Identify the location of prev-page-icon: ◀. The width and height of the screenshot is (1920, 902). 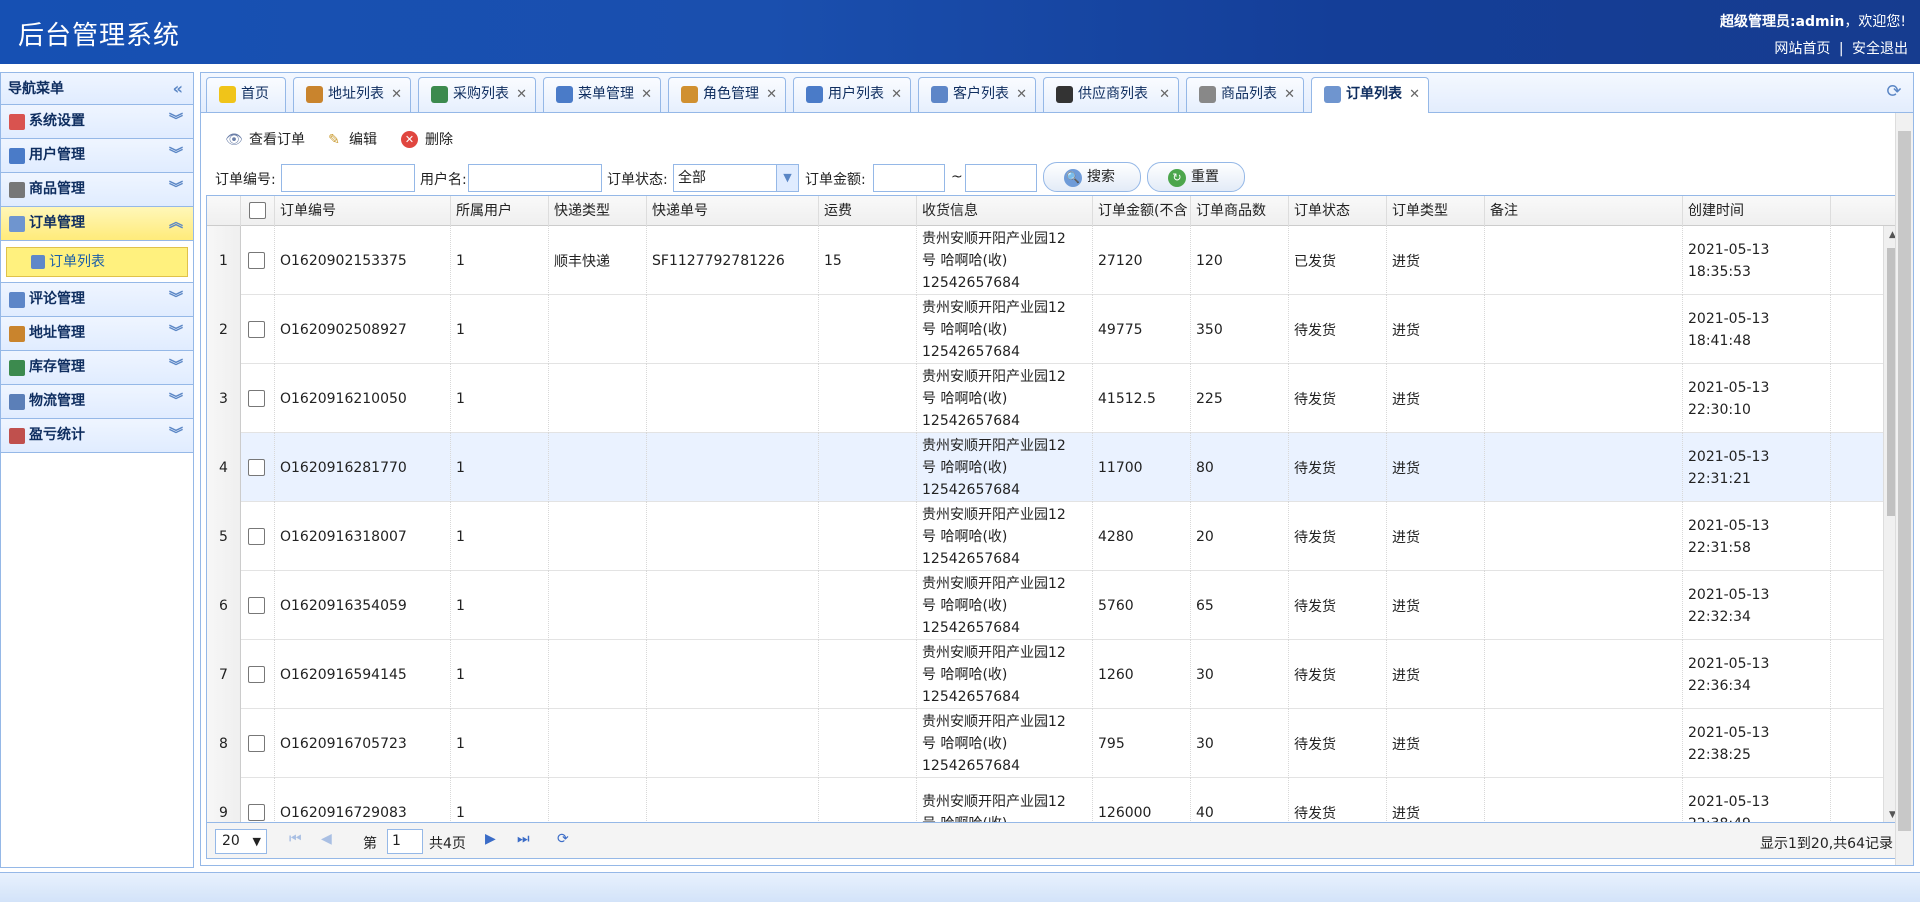
(326, 839).